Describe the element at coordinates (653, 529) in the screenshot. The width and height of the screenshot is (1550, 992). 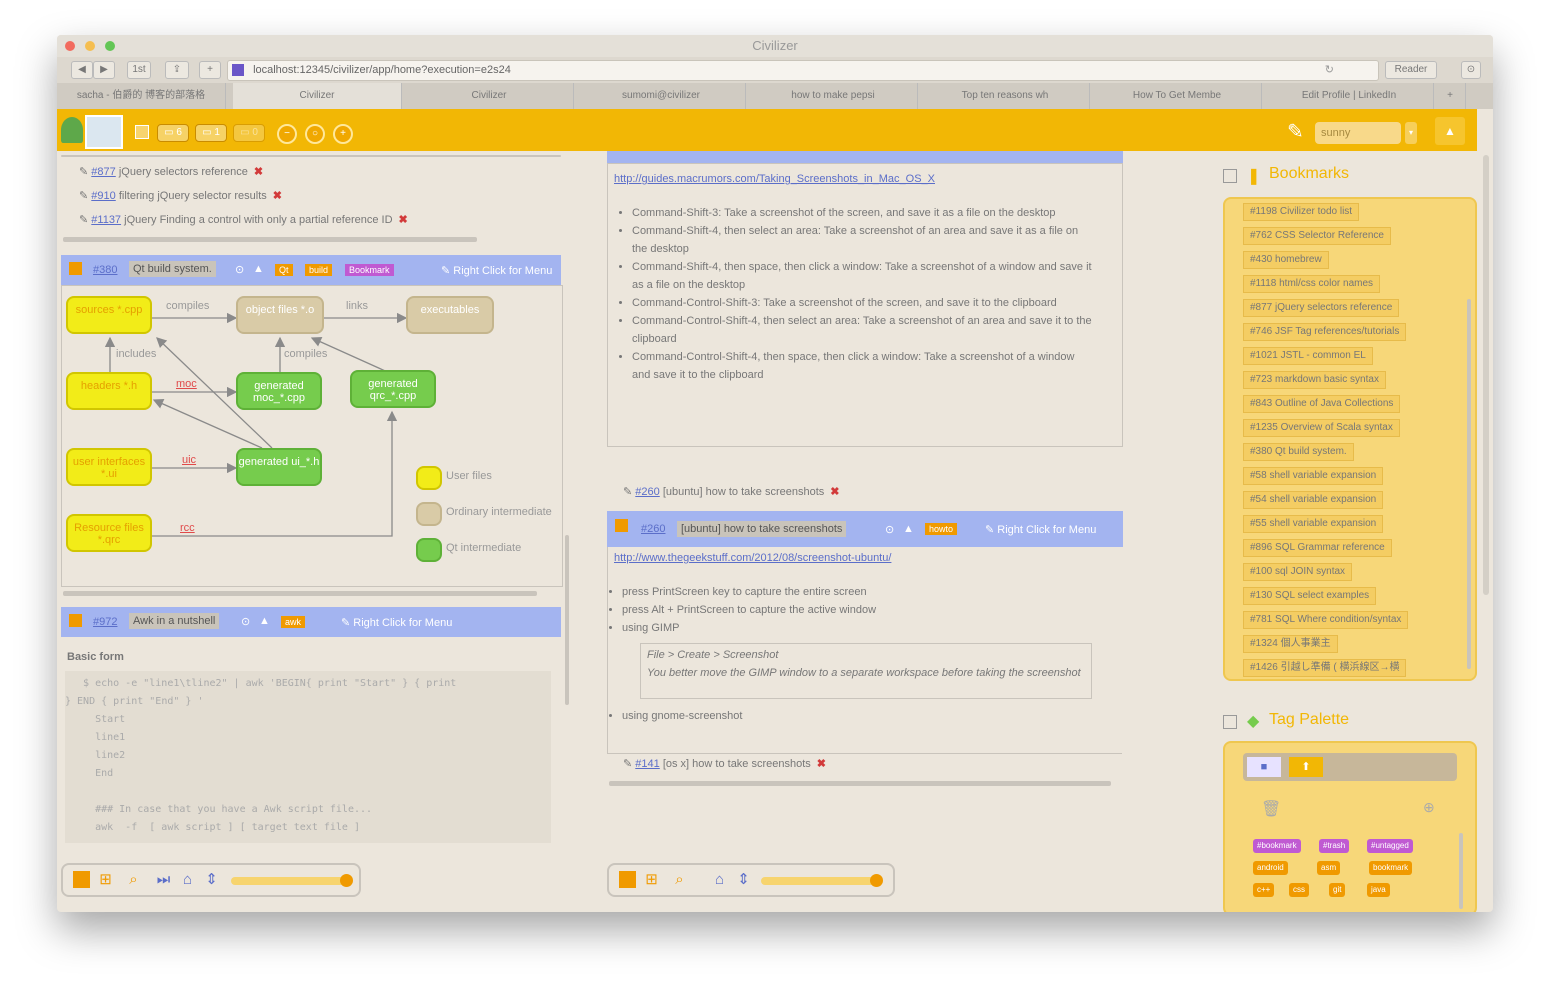
I see `fragment-id-link: #260` at that location.